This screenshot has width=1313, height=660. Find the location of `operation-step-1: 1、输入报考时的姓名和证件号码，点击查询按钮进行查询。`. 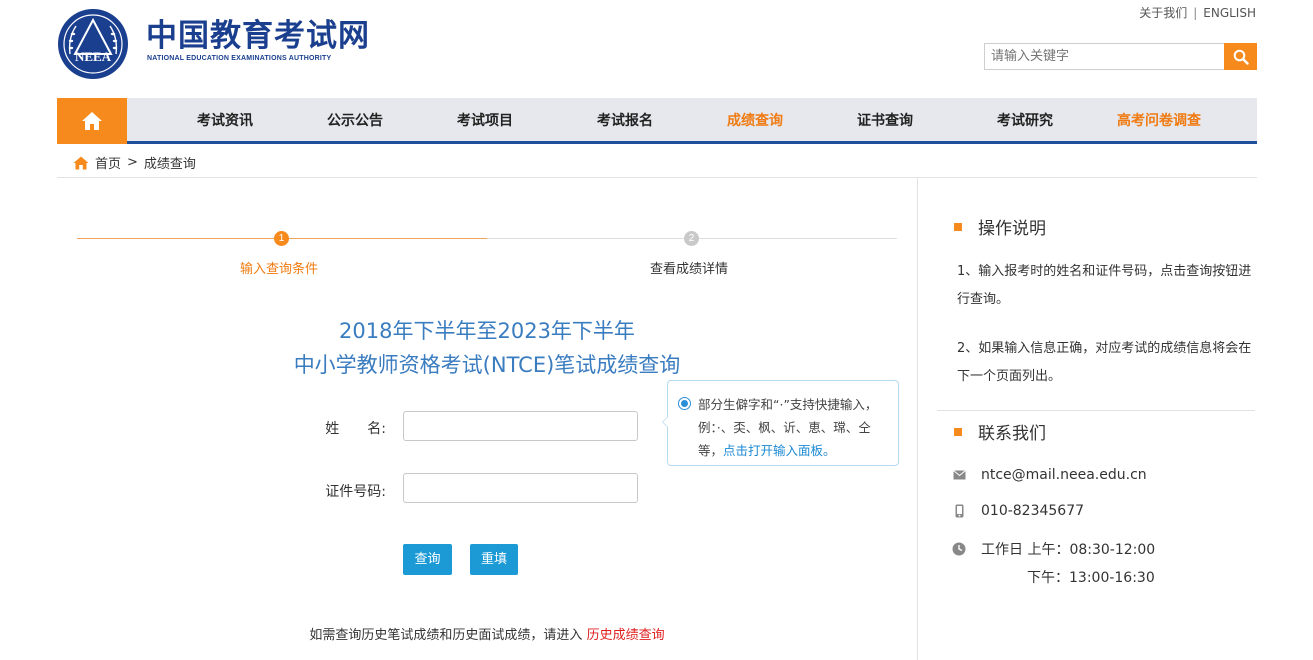

operation-step-1: 1、输入报考时的姓名和证件号码，点击查询按钮进行查询。 is located at coordinates (1104, 285).